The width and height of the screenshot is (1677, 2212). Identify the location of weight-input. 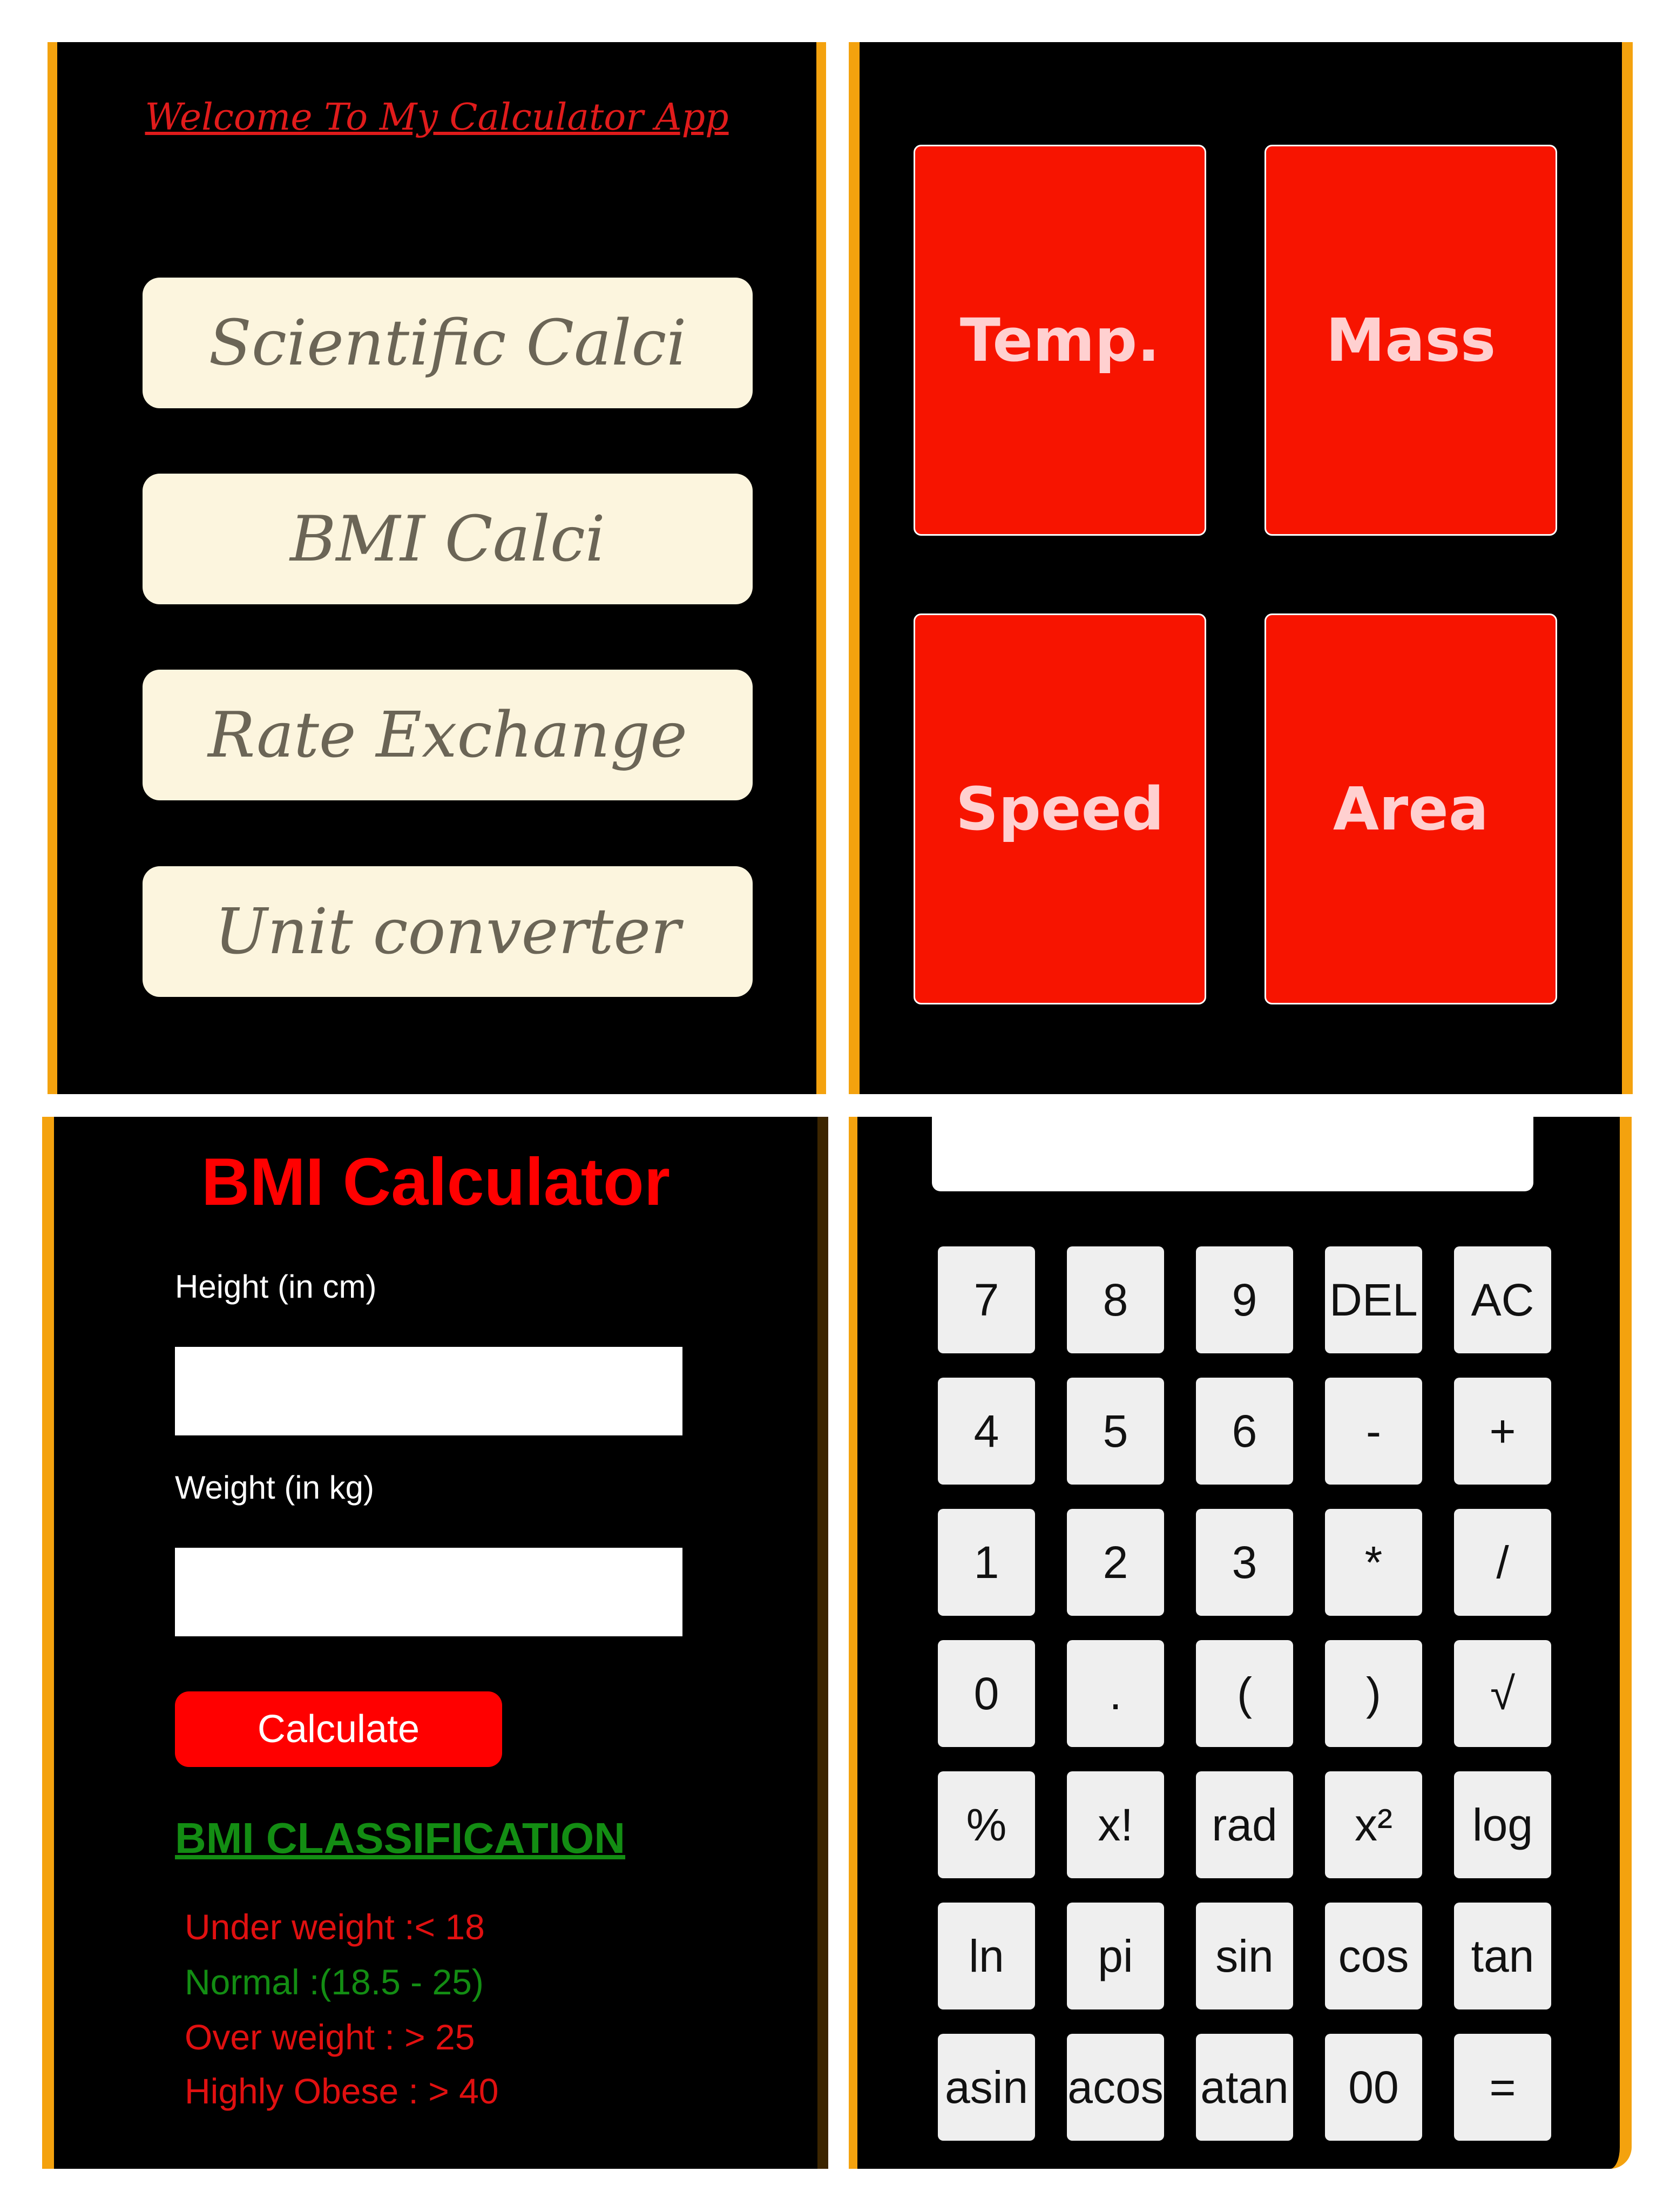
(428, 1592).